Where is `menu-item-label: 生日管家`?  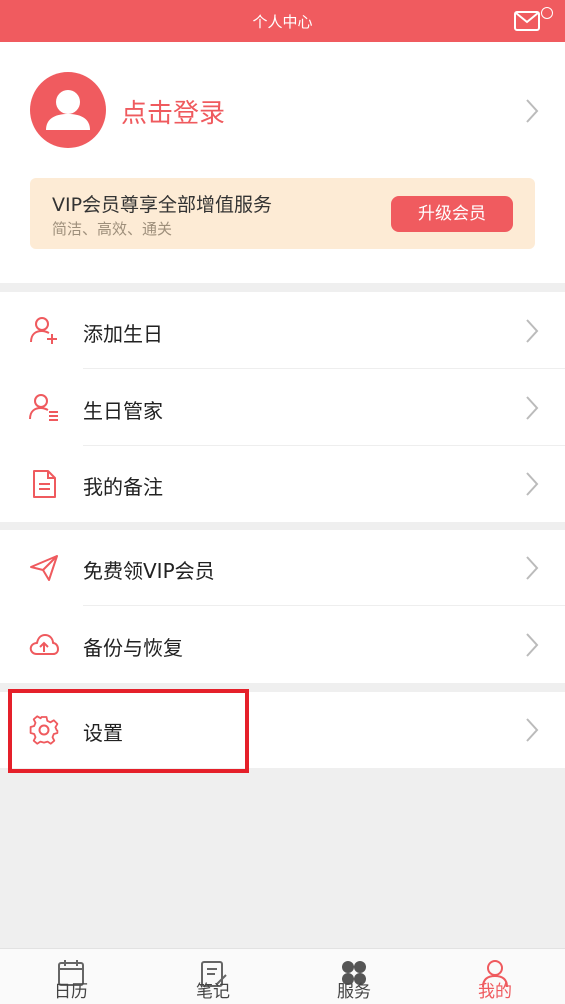
menu-item-label: 生日管家 is located at coordinates (123, 411).